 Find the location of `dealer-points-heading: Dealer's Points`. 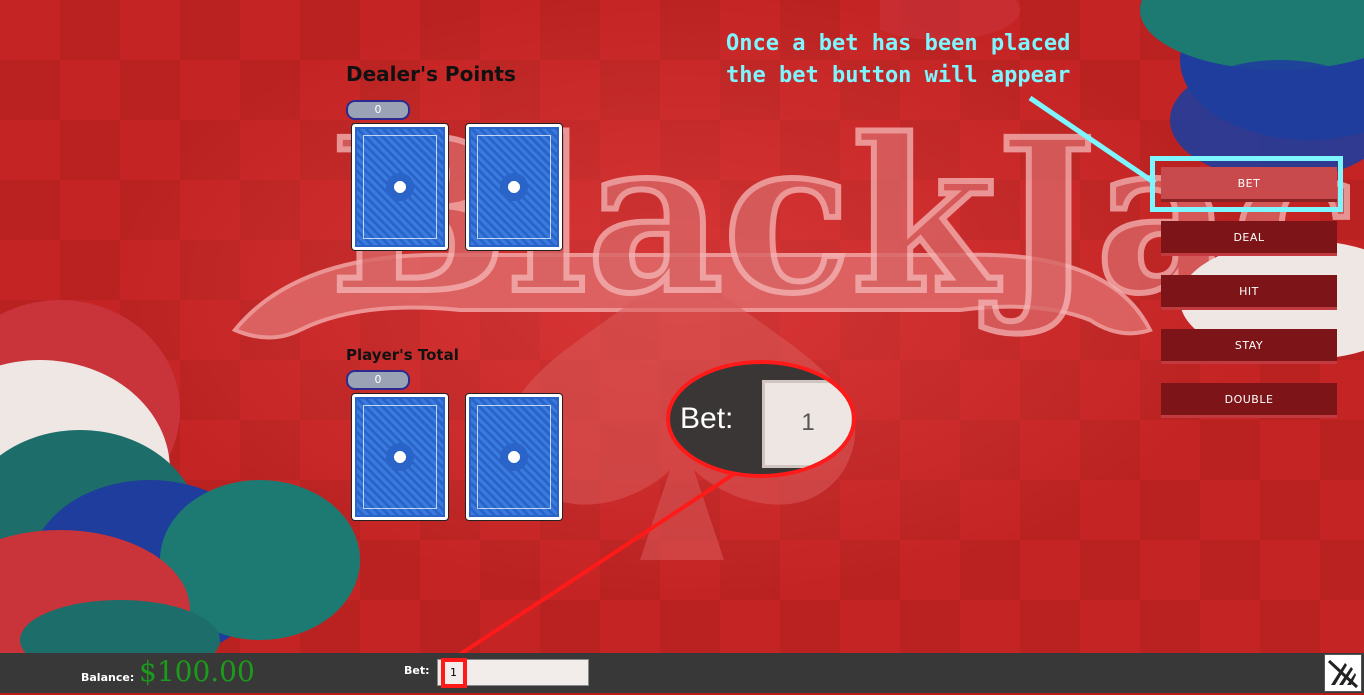

dealer-points-heading: Dealer's Points is located at coordinates (431, 74).